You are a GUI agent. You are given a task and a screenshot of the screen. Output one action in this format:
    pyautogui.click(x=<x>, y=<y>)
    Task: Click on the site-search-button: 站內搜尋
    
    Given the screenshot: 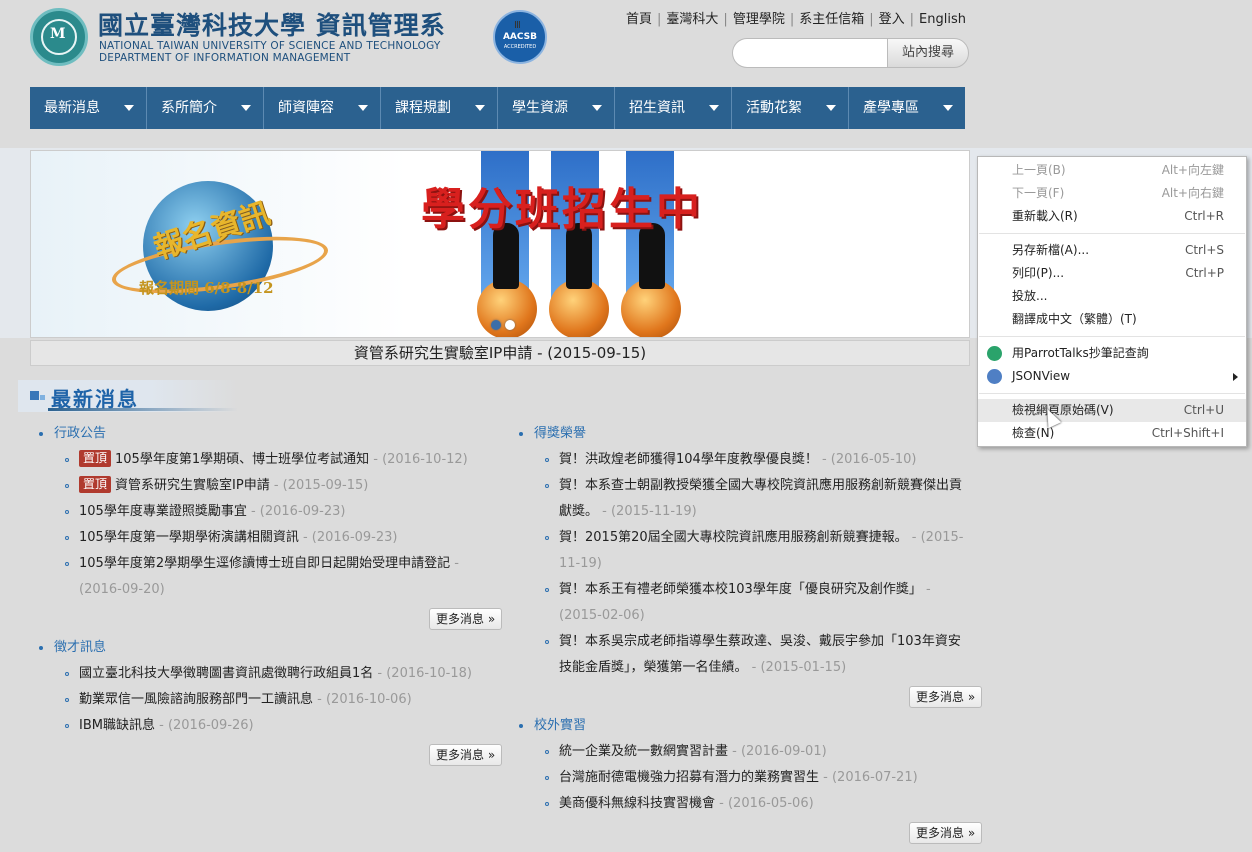 What is the action you would take?
    pyautogui.click(x=928, y=53)
    